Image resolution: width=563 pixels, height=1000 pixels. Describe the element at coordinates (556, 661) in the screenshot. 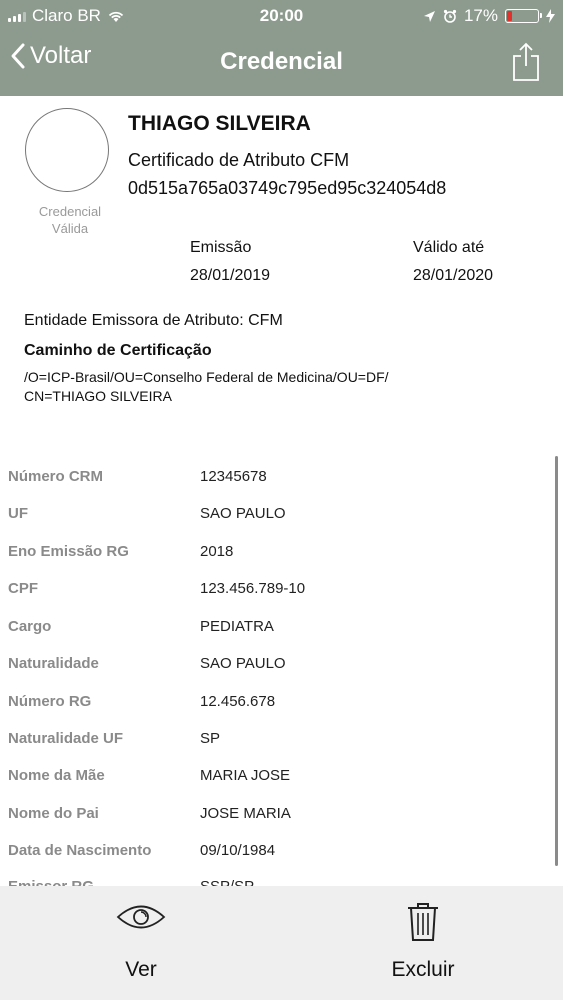

I see `scrollbar` at that location.